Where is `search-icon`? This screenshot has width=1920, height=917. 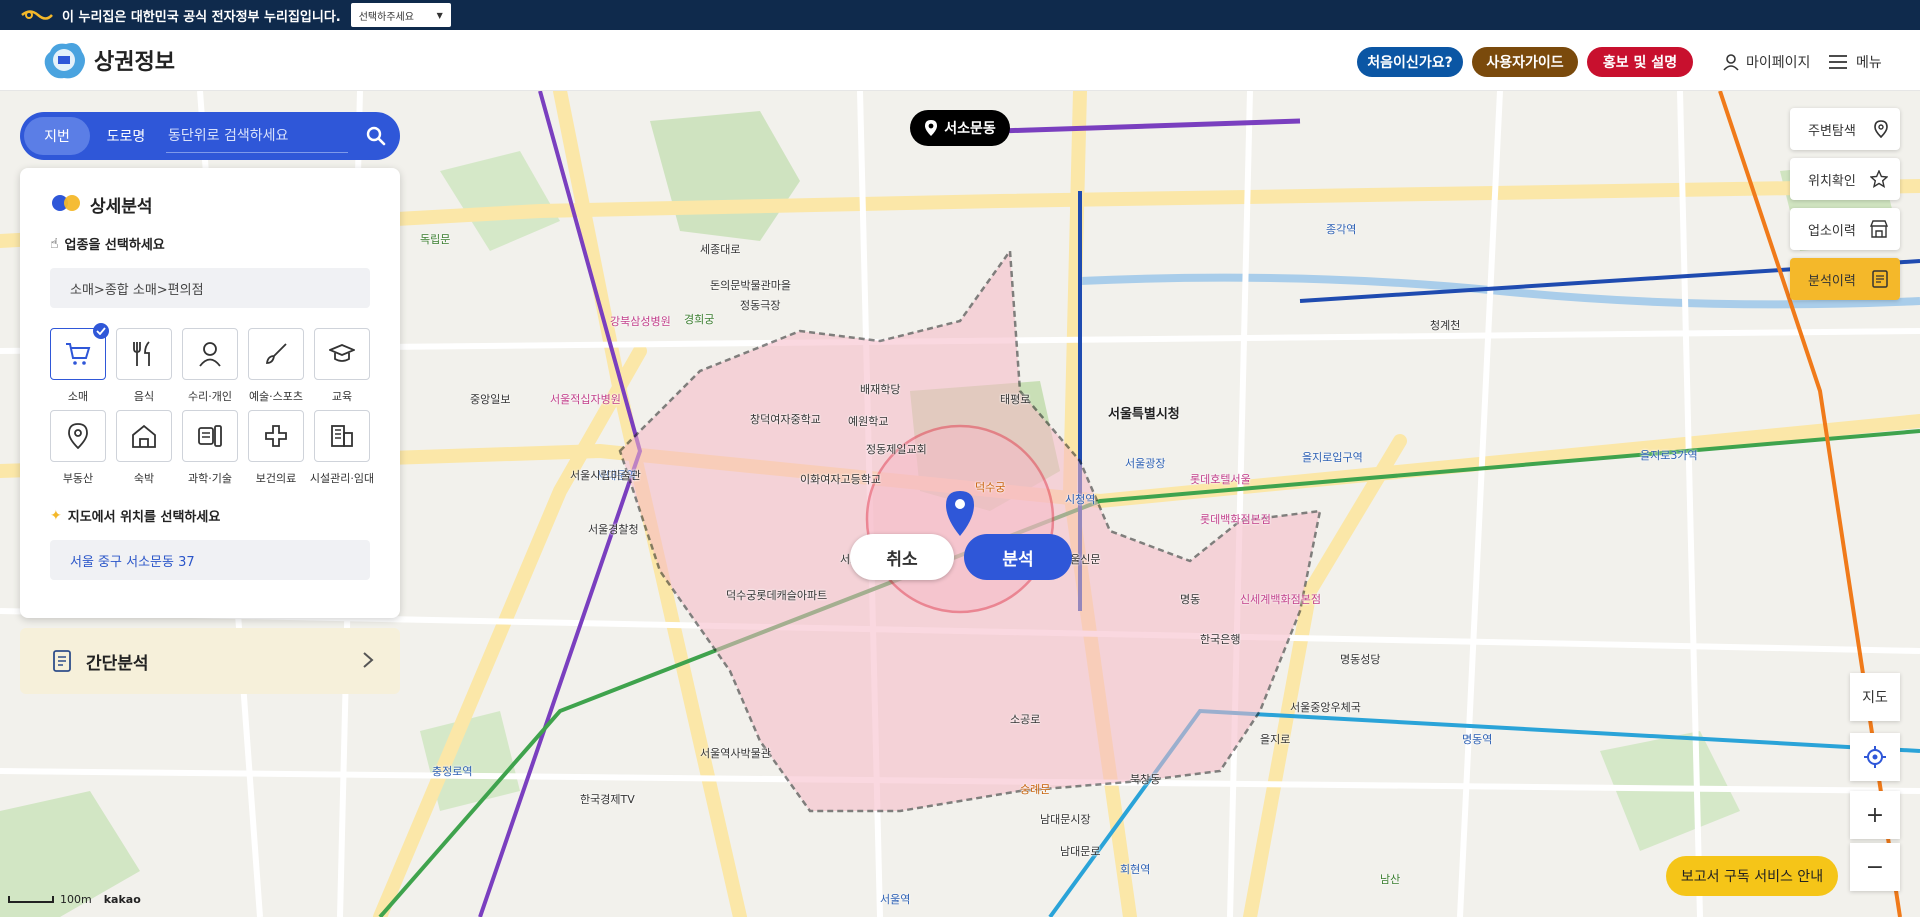 search-icon is located at coordinates (376, 136).